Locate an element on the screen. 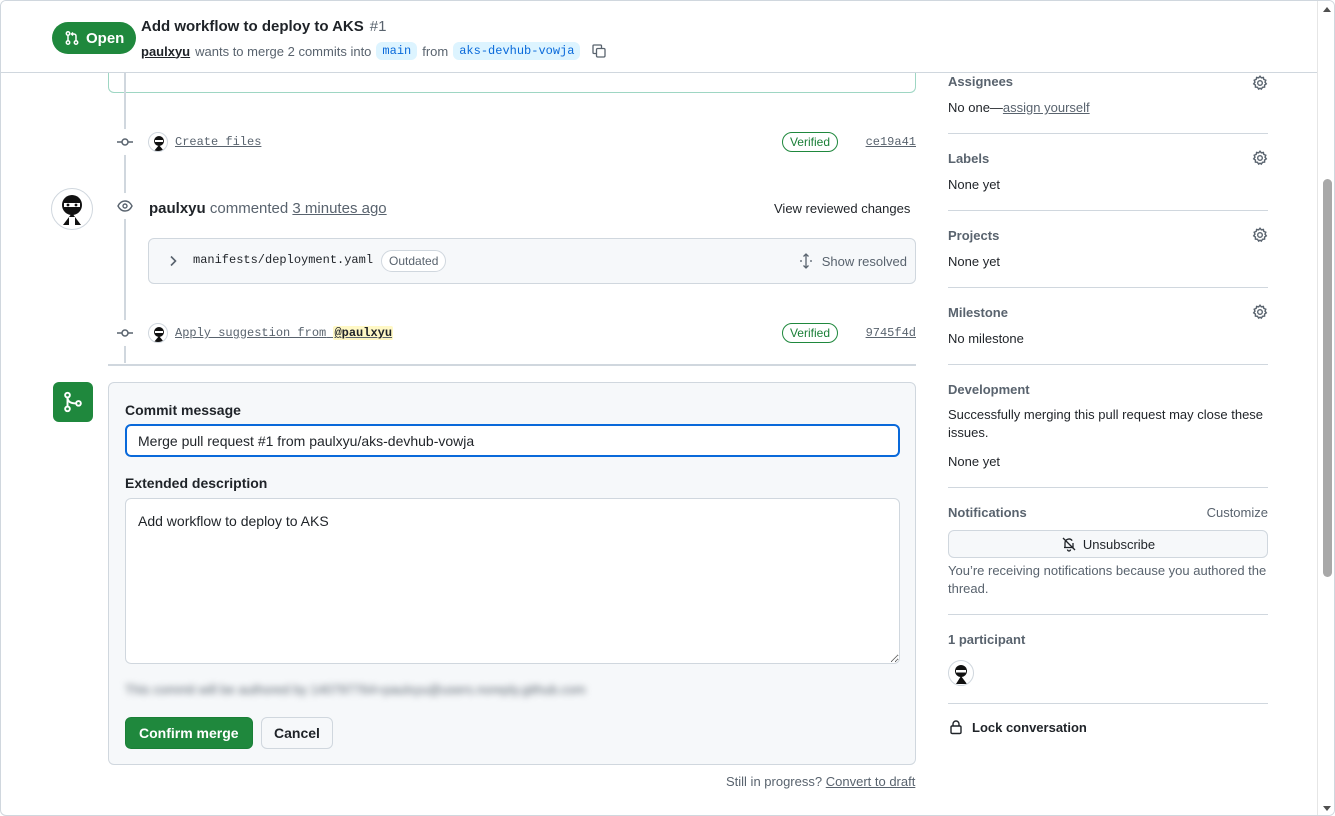  labels-value: None yet is located at coordinates (974, 184).